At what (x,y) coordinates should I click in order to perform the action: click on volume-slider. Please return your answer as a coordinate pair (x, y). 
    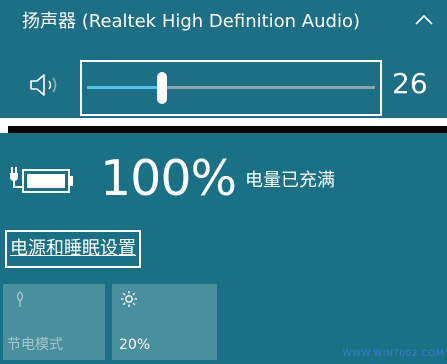
    Looking at the image, I should click on (231, 88).